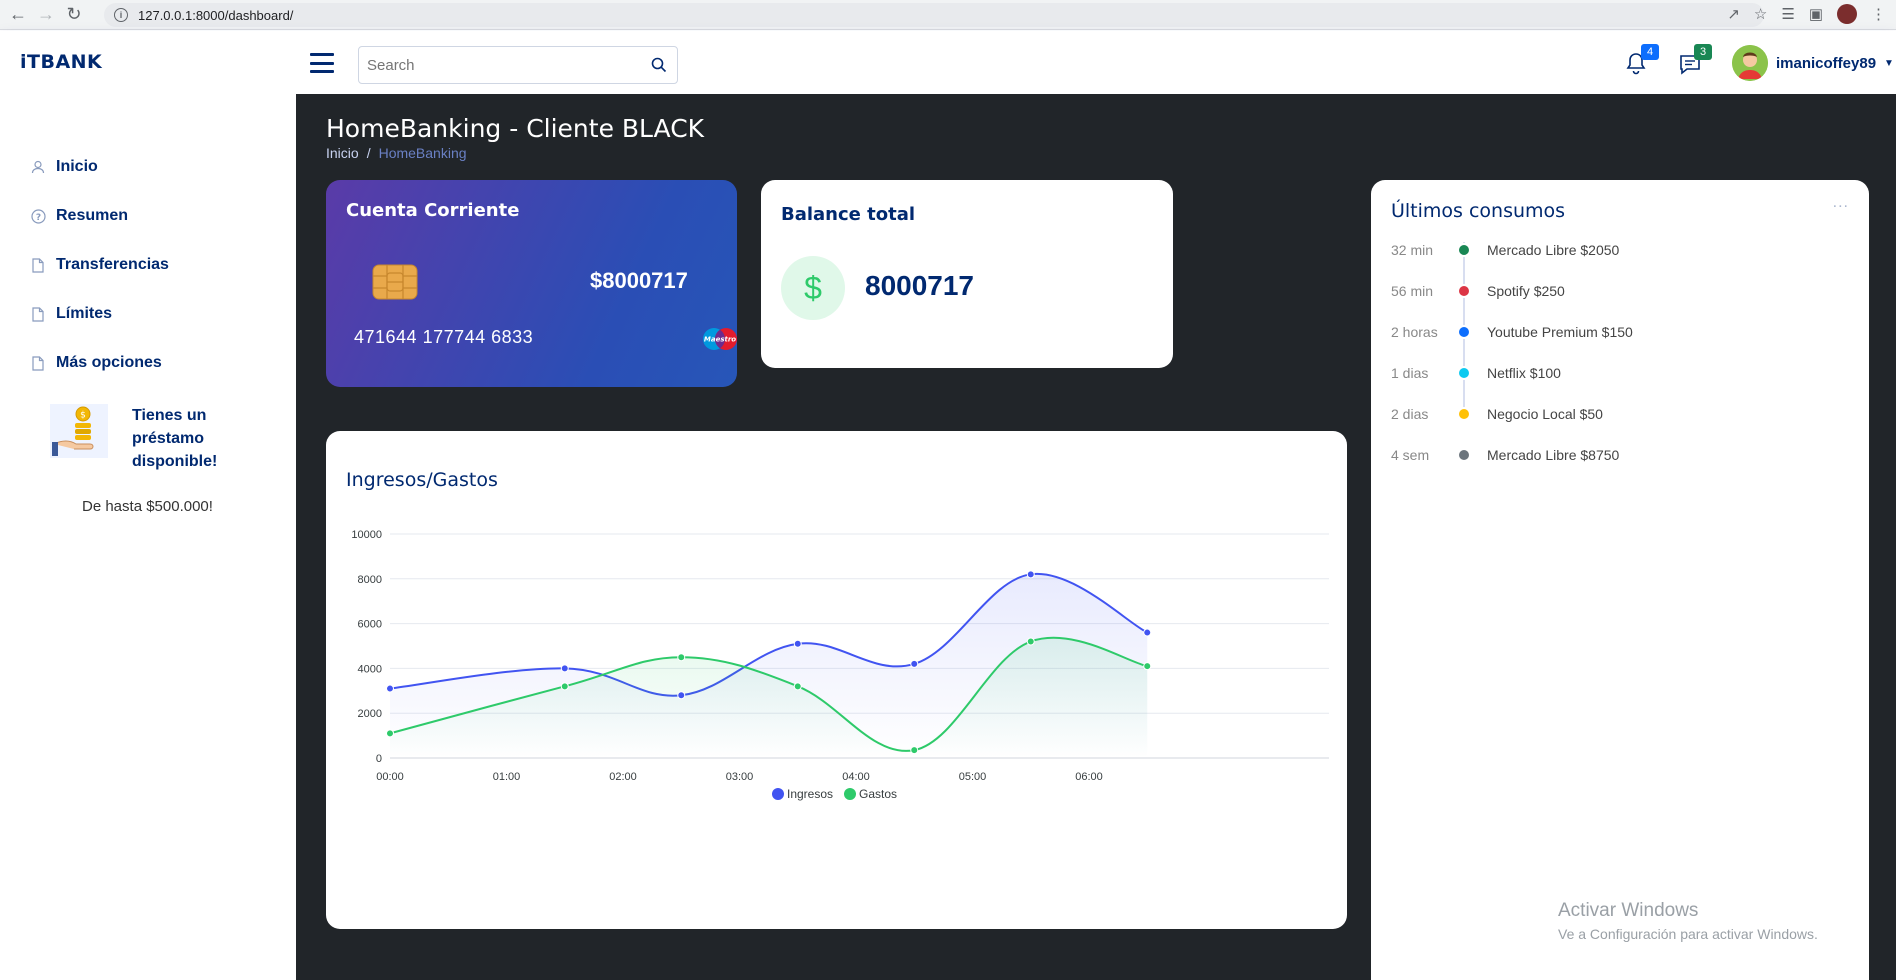 Image resolution: width=1896 pixels, height=980 pixels. Describe the element at coordinates (84, 313) in the screenshot. I see `sidebar-item-label: Límites` at that location.